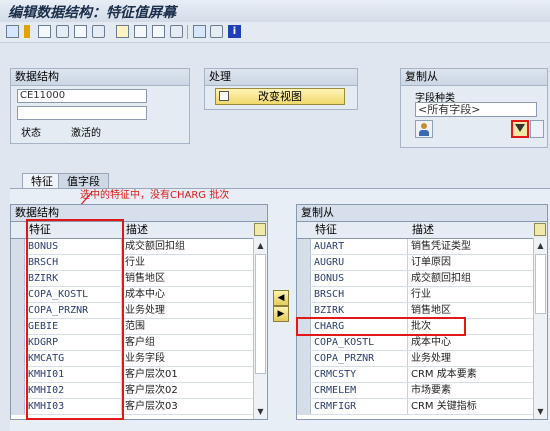 The width and height of the screenshot is (550, 431). Describe the element at coordinates (260, 314) in the screenshot. I see `left-scroll-thumb` at that location.